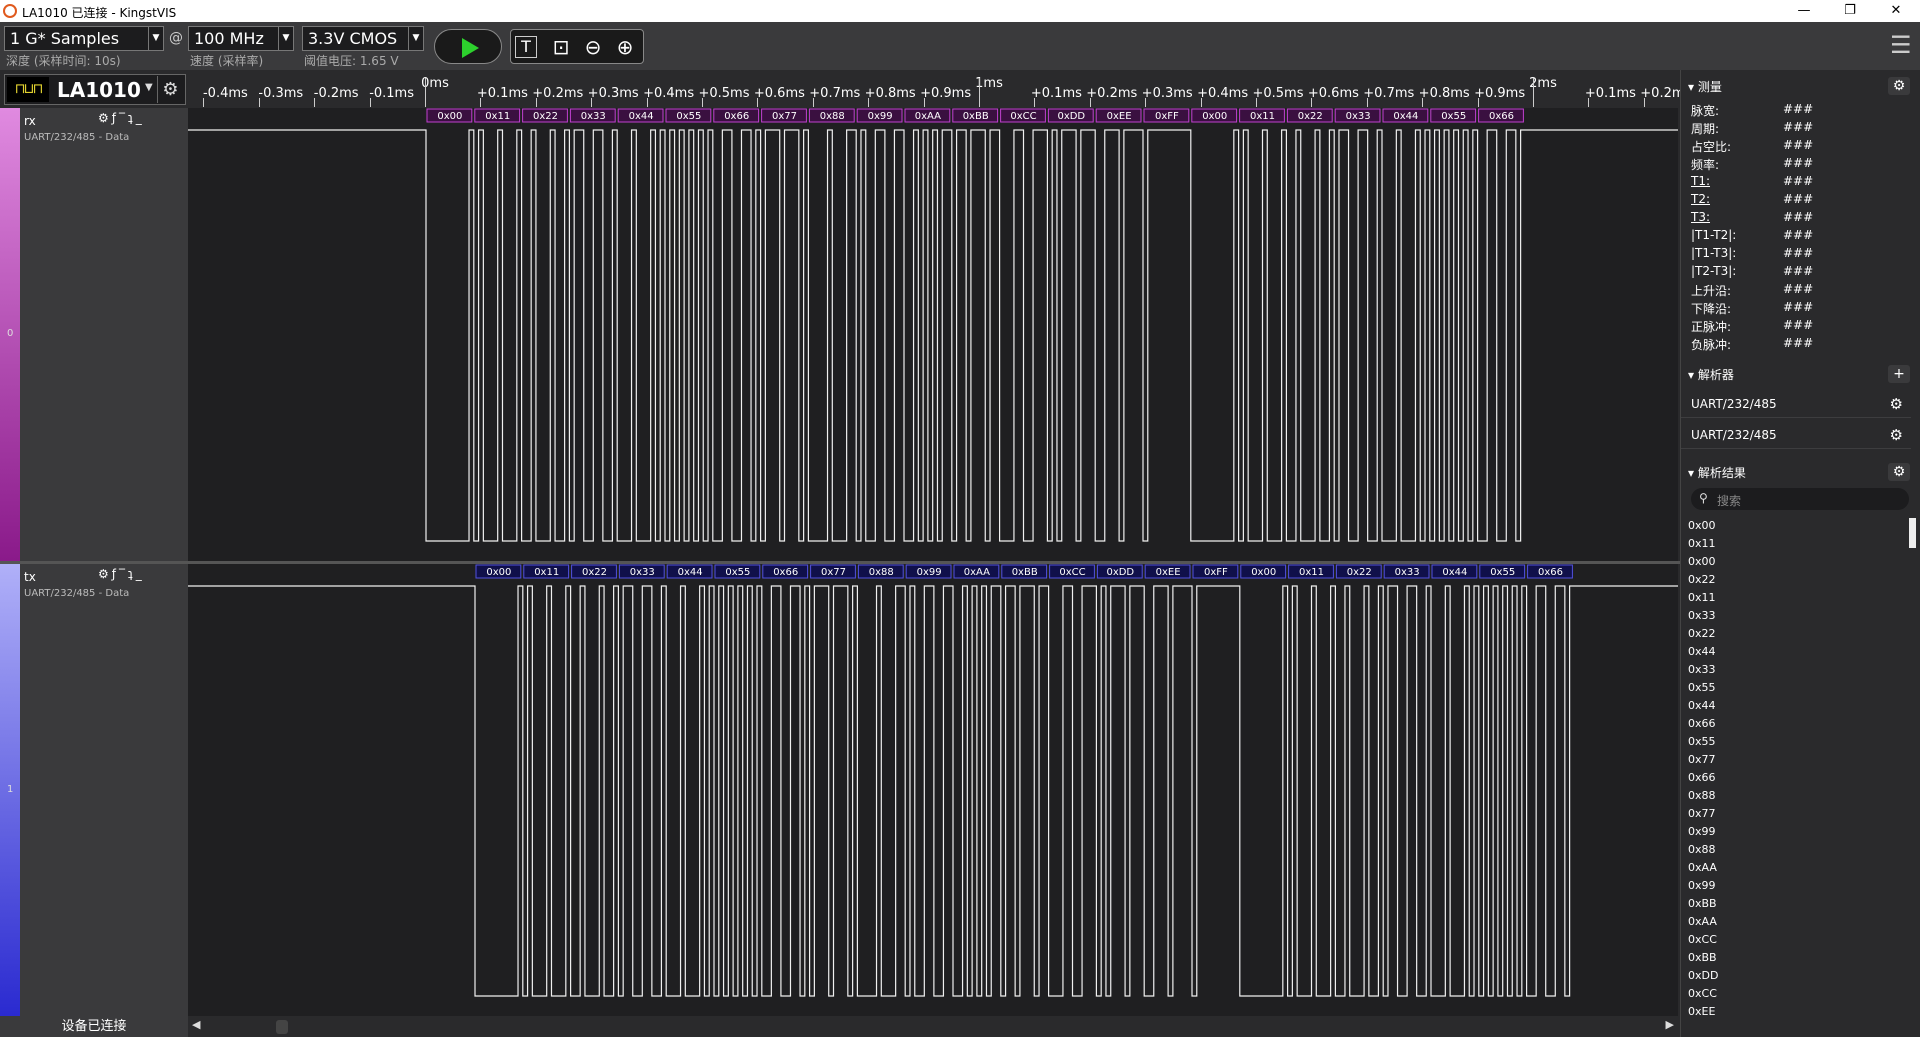 This screenshot has width=1920, height=1037. Describe the element at coordinates (1901, 45) in the screenshot. I see `hamburger-menu-icon: ☰` at that location.